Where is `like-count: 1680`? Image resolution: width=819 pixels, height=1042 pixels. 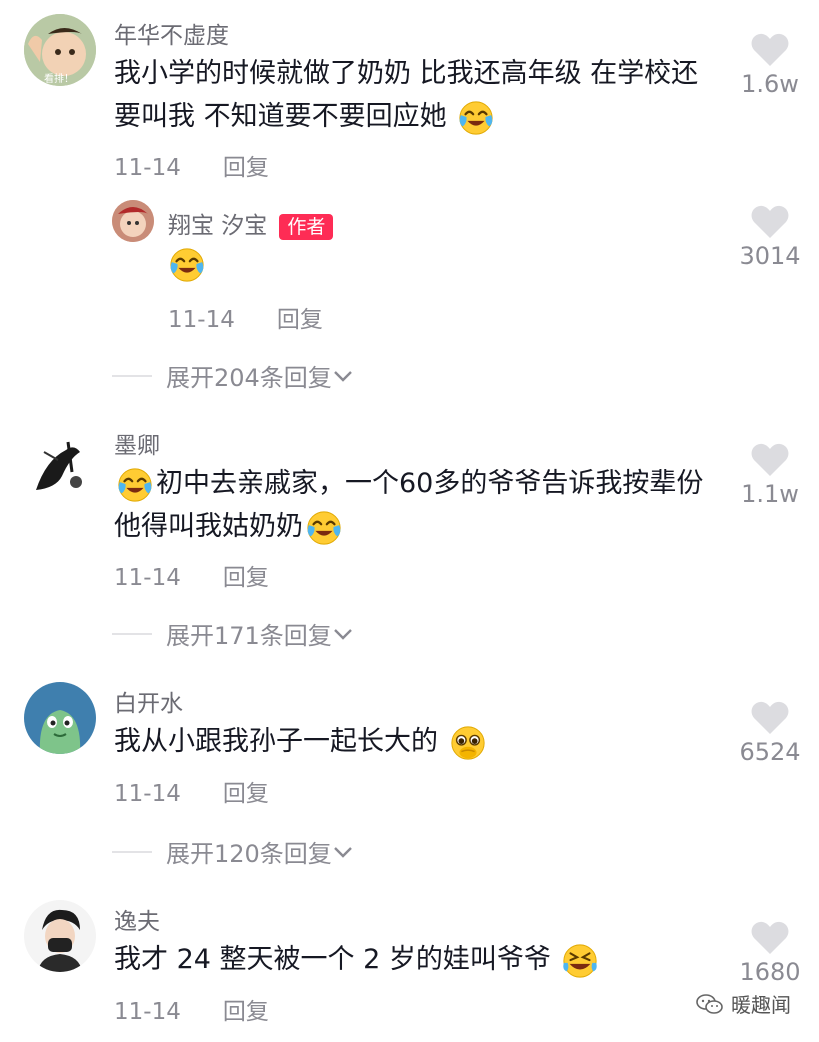
like-count: 1680 is located at coordinates (770, 972).